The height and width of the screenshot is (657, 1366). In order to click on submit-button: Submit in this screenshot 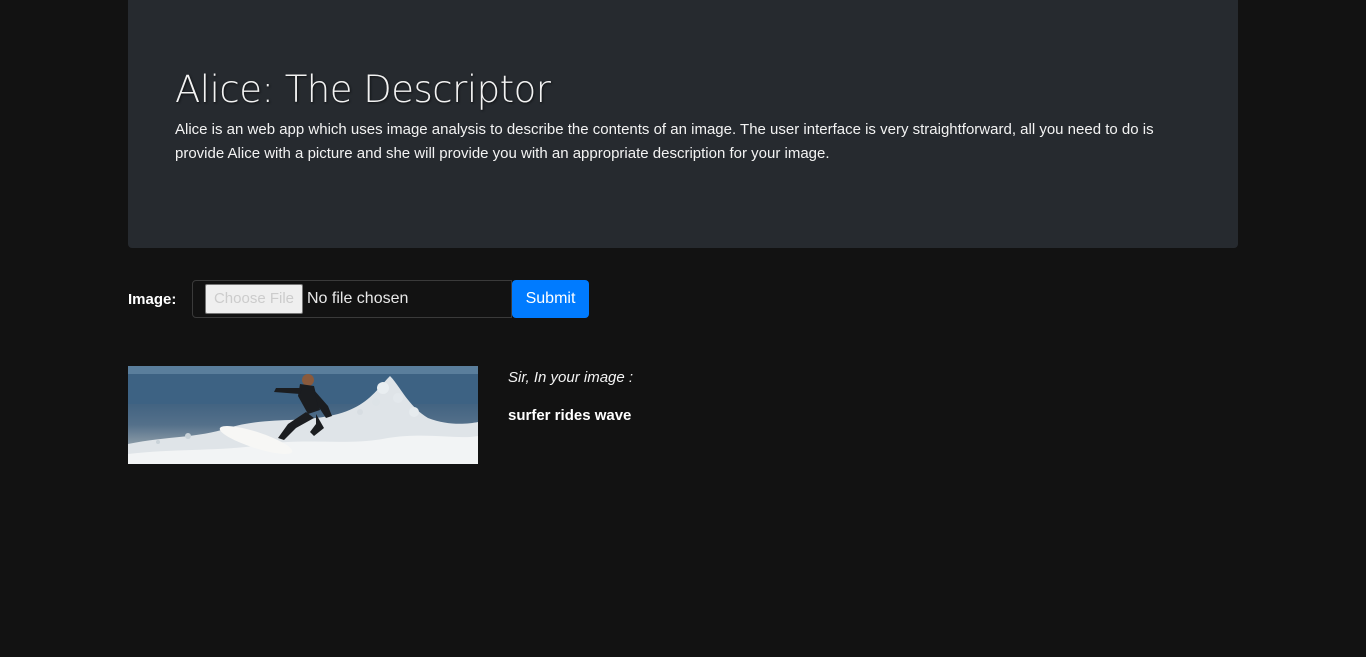, I will do `click(550, 299)`.